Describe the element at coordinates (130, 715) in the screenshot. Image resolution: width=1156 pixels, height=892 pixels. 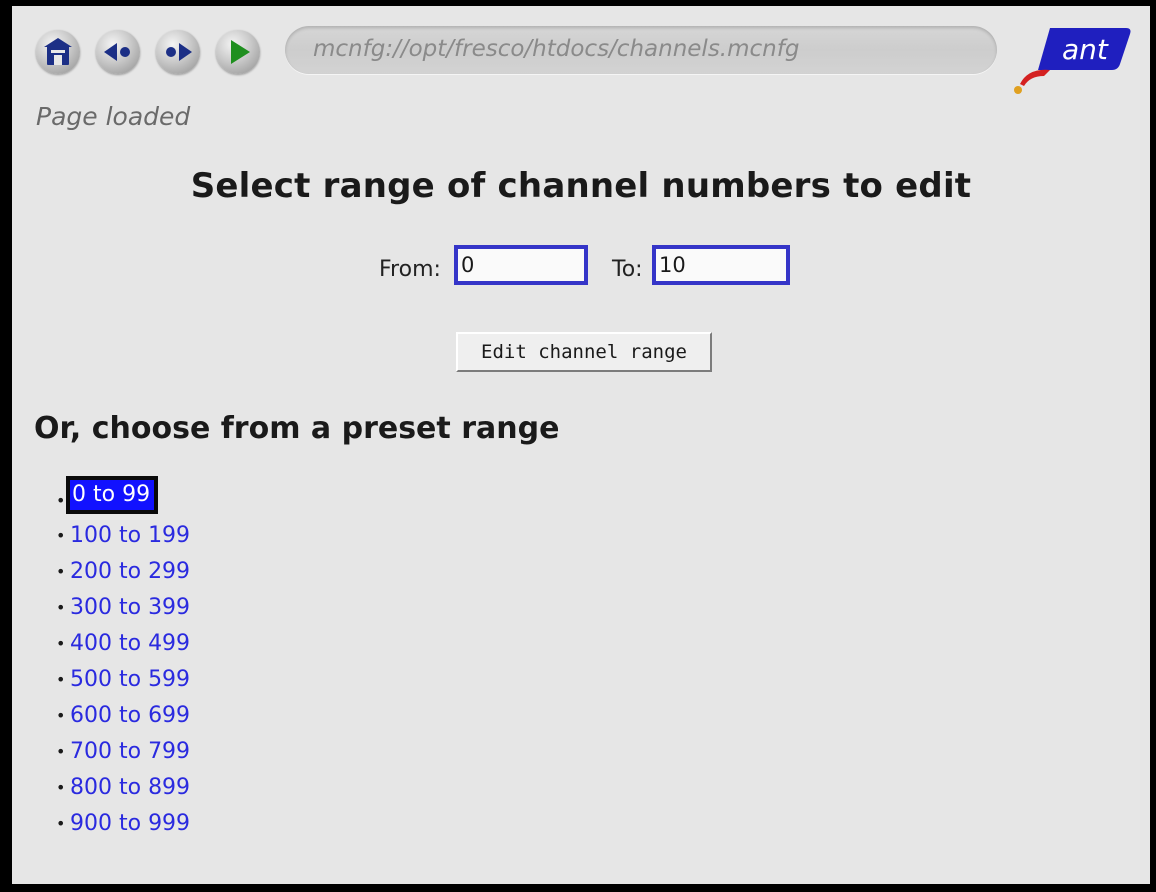
I see `preset-link-600-699: 600 to 699` at that location.